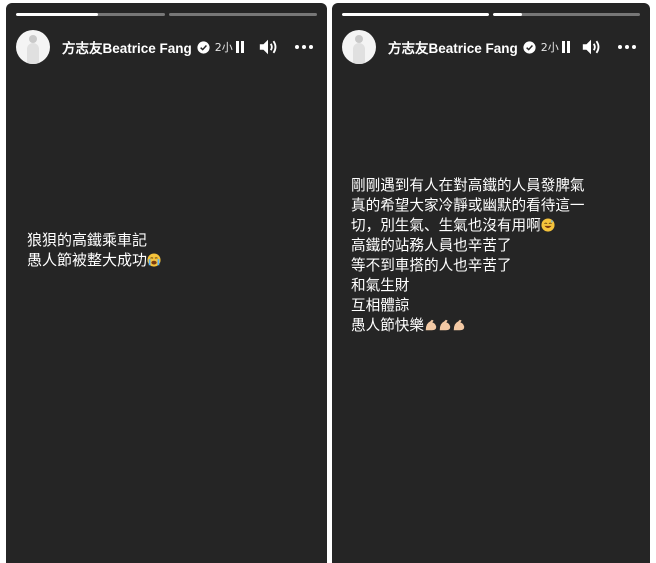 This screenshot has width=656, height=563. Describe the element at coordinates (468, 326) in the screenshot. I see `story-text-line: 愚人節快樂` at that location.